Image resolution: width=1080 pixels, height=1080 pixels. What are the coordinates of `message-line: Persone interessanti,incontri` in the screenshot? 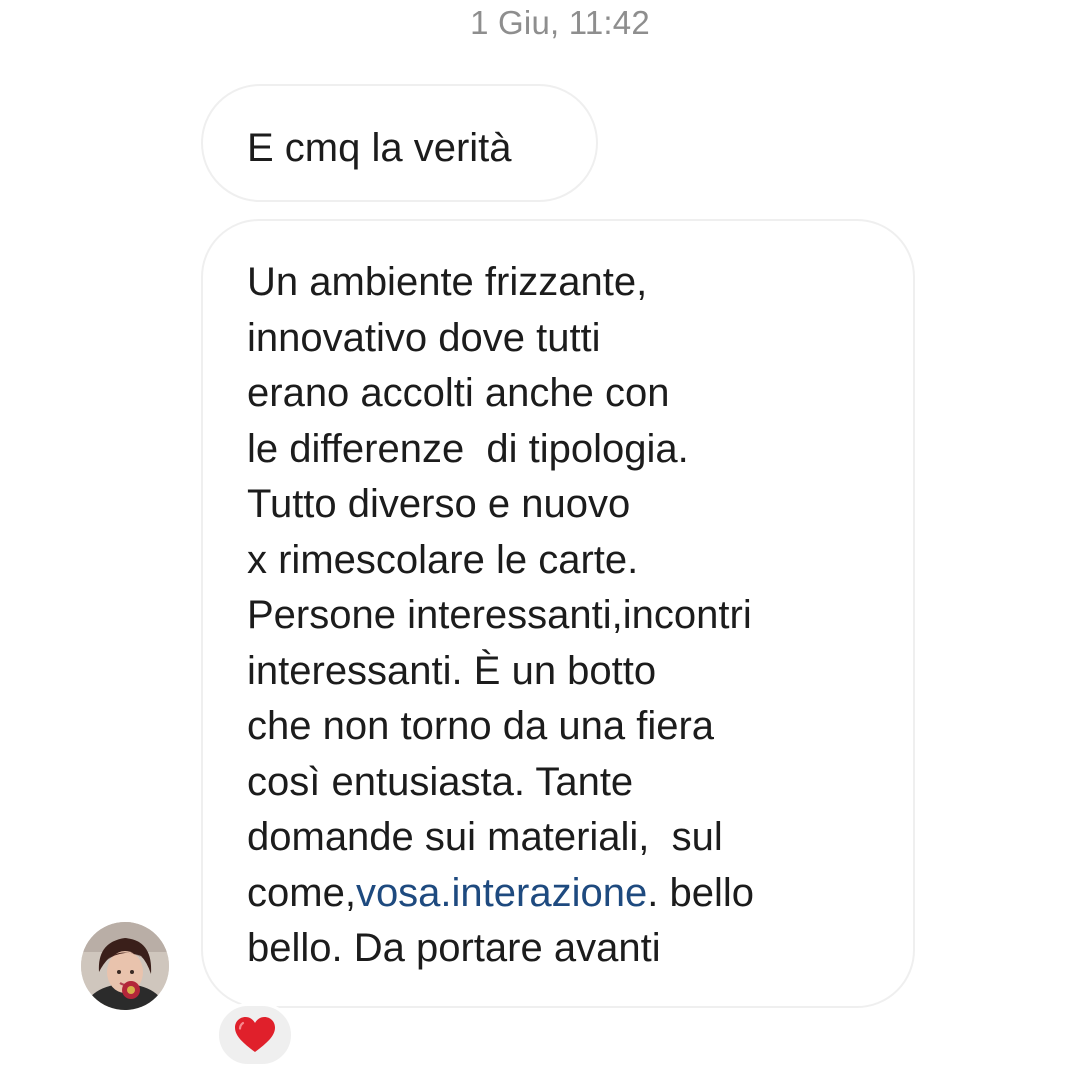 It's located at (580, 616).